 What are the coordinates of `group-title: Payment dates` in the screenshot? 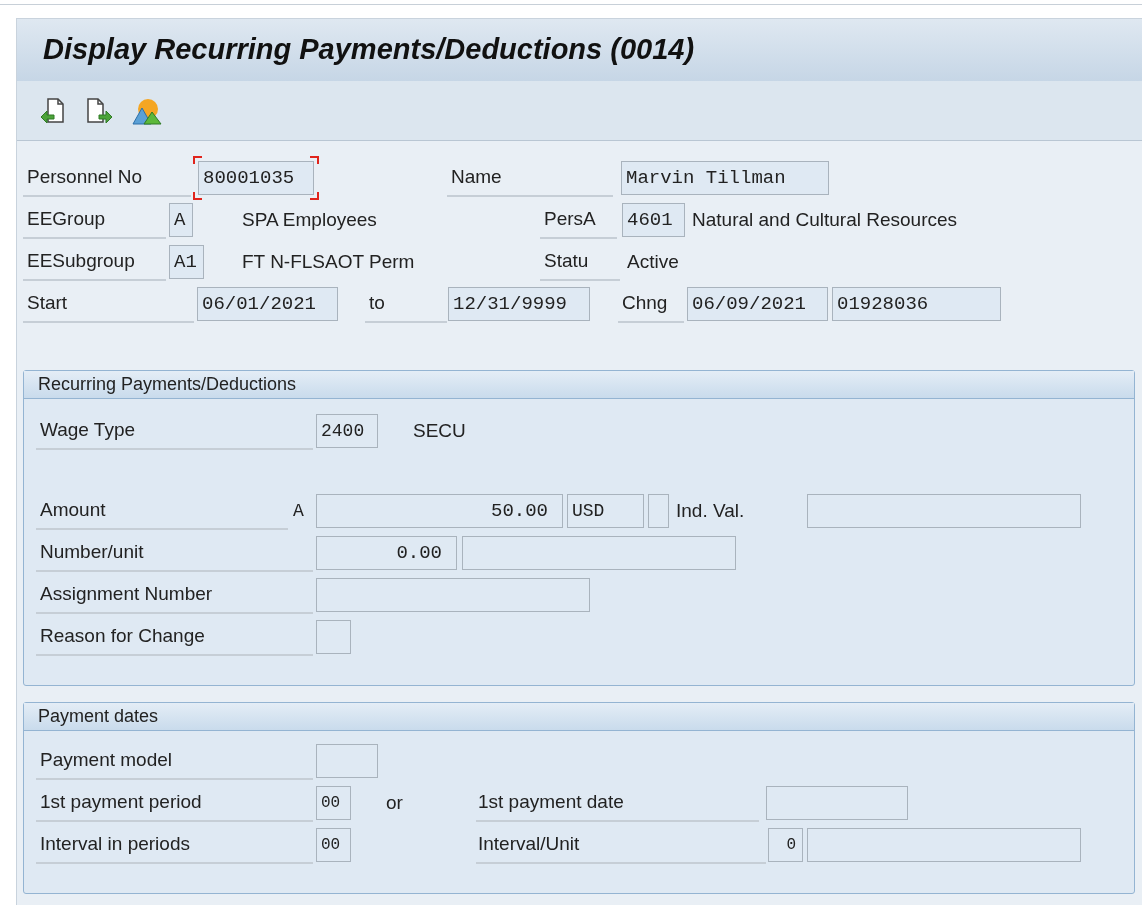 It's located at (579, 717).